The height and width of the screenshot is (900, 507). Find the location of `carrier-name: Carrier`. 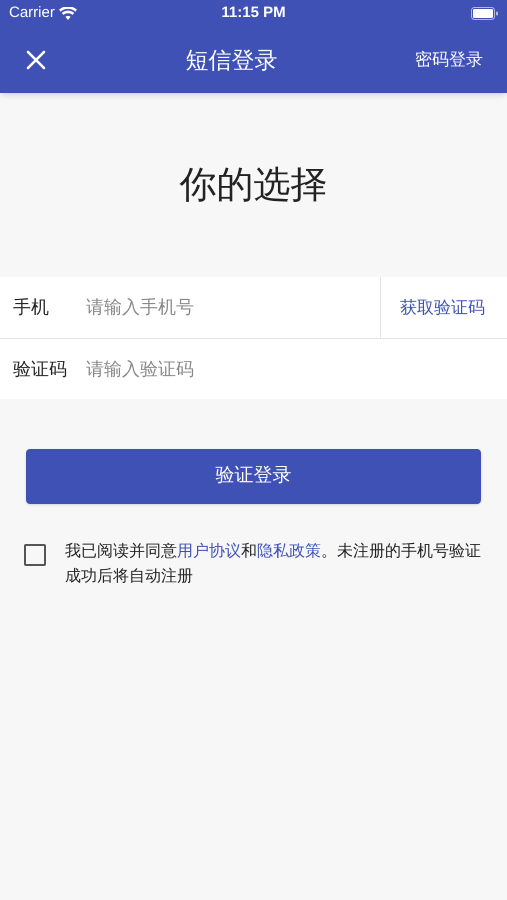

carrier-name: Carrier is located at coordinates (32, 13).